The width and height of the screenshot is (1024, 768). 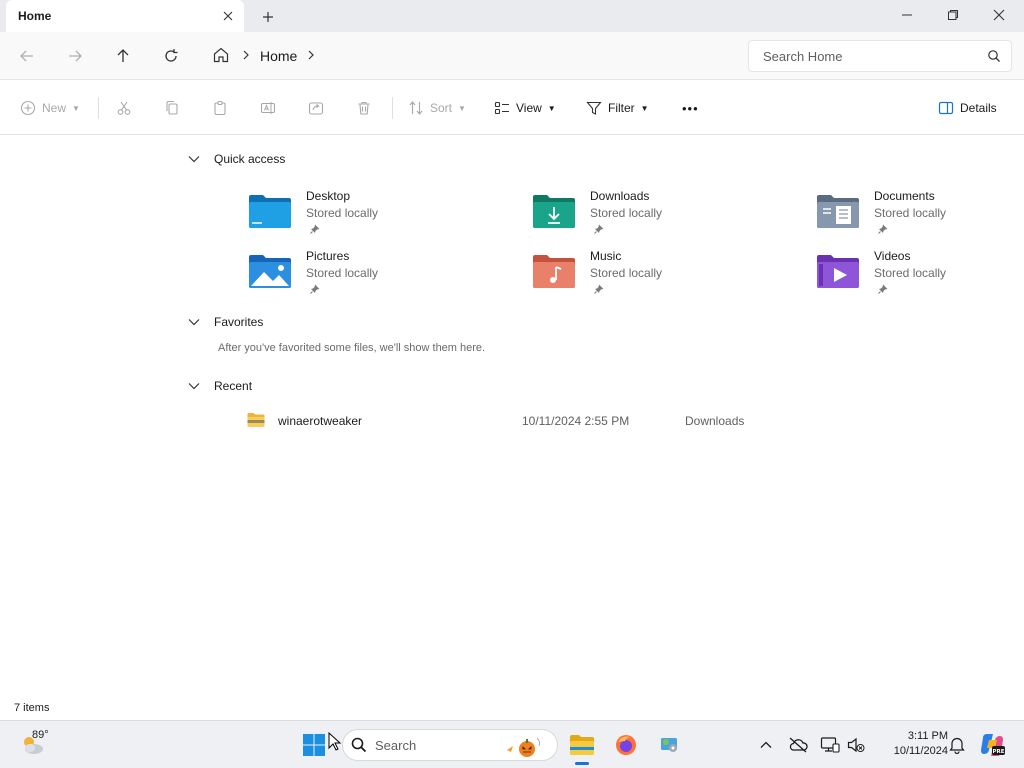 What do you see at coordinates (28, 108) in the screenshot?
I see `add-circle-icon` at bounding box center [28, 108].